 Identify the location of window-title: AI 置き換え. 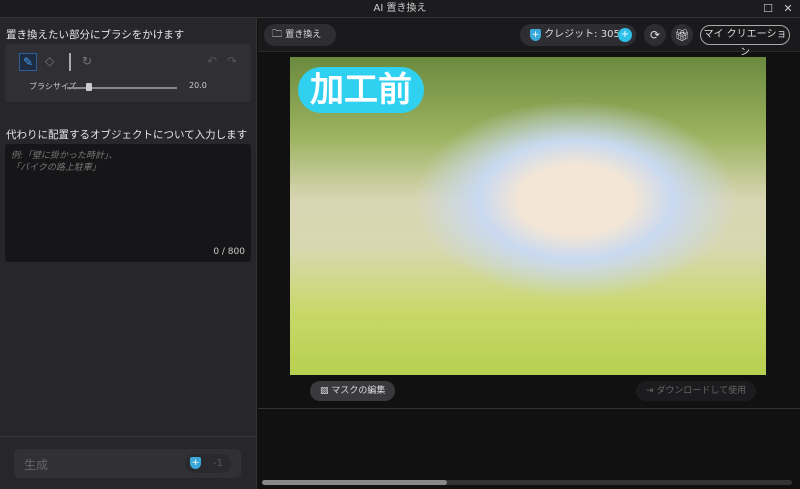
(400, 8).